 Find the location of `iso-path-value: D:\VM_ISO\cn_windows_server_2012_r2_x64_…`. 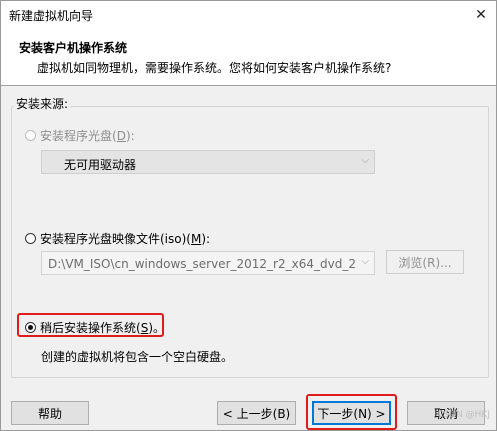

iso-path-value: D:\VM_ISO\cn_windows_server_2012_r2_x64_… is located at coordinates (202, 264).